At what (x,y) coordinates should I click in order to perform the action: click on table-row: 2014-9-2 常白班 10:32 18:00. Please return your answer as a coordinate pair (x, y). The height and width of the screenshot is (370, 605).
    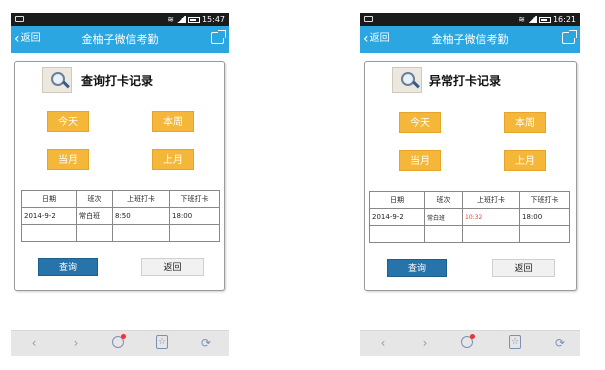
    Looking at the image, I should click on (469, 217).